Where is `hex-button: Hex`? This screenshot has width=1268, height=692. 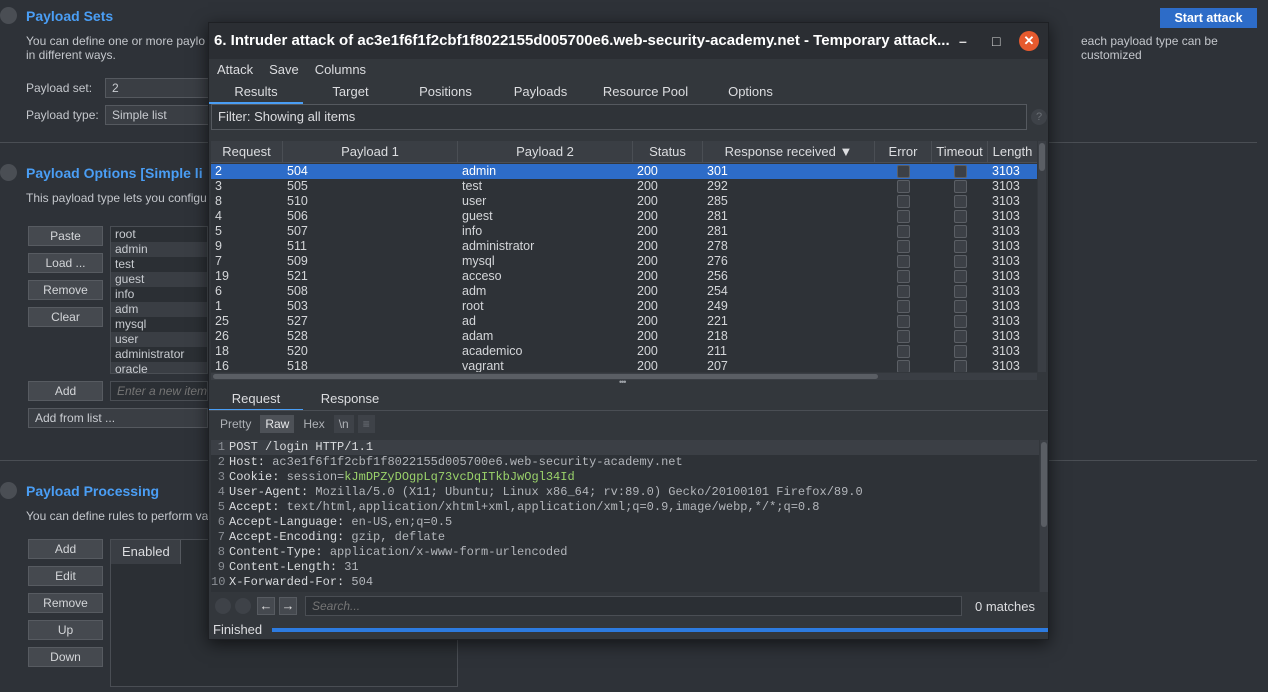
hex-button: Hex is located at coordinates (313, 424).